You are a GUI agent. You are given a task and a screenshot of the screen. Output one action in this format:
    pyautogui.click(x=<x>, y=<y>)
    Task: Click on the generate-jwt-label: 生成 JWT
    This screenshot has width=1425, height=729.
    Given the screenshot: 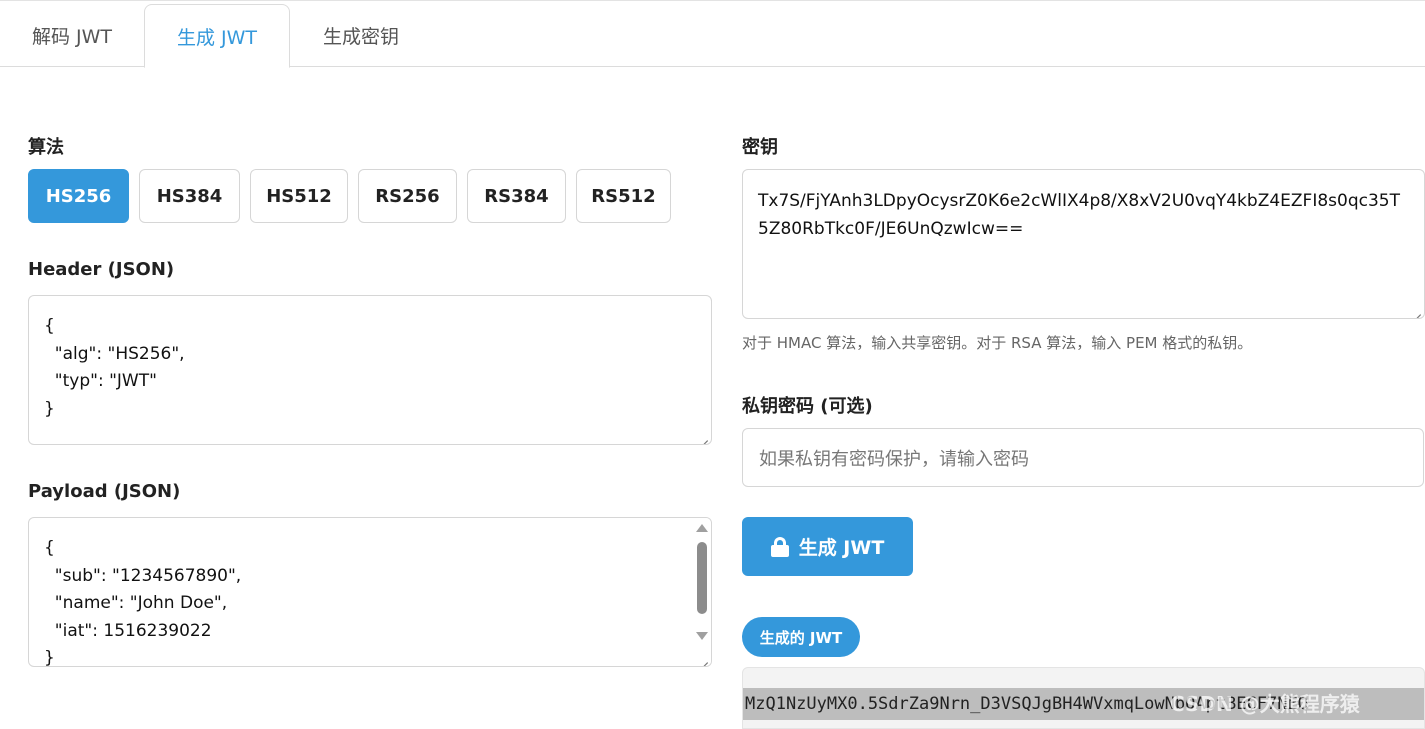 What is the action you would take?
    pyautogui.click(x=841, y=548)
    